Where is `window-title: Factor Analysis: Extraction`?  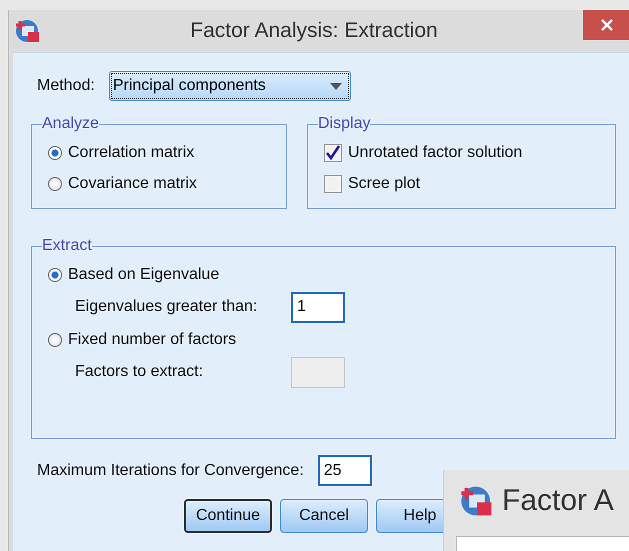
window-title: Factor Analysis: Extraction is located at coordinates (314, 31).